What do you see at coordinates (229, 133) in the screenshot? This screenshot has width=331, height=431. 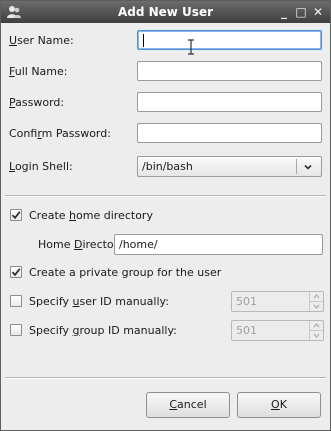 I see `confirm-password-input` at bounding box center [229, 133].